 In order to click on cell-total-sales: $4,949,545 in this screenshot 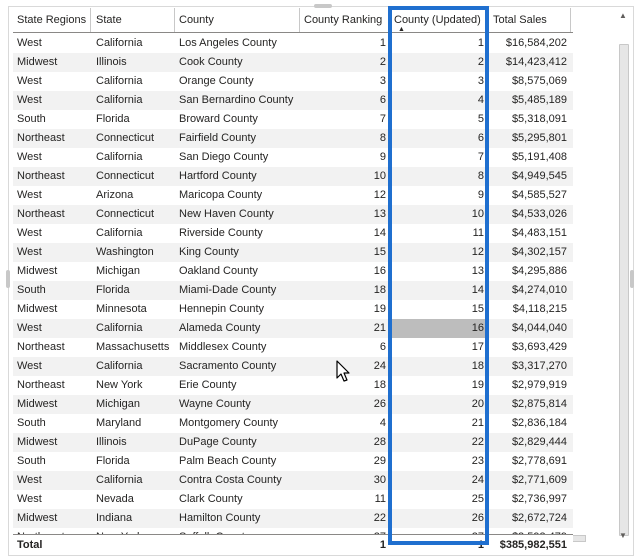, I will do `click(539, 176)`.